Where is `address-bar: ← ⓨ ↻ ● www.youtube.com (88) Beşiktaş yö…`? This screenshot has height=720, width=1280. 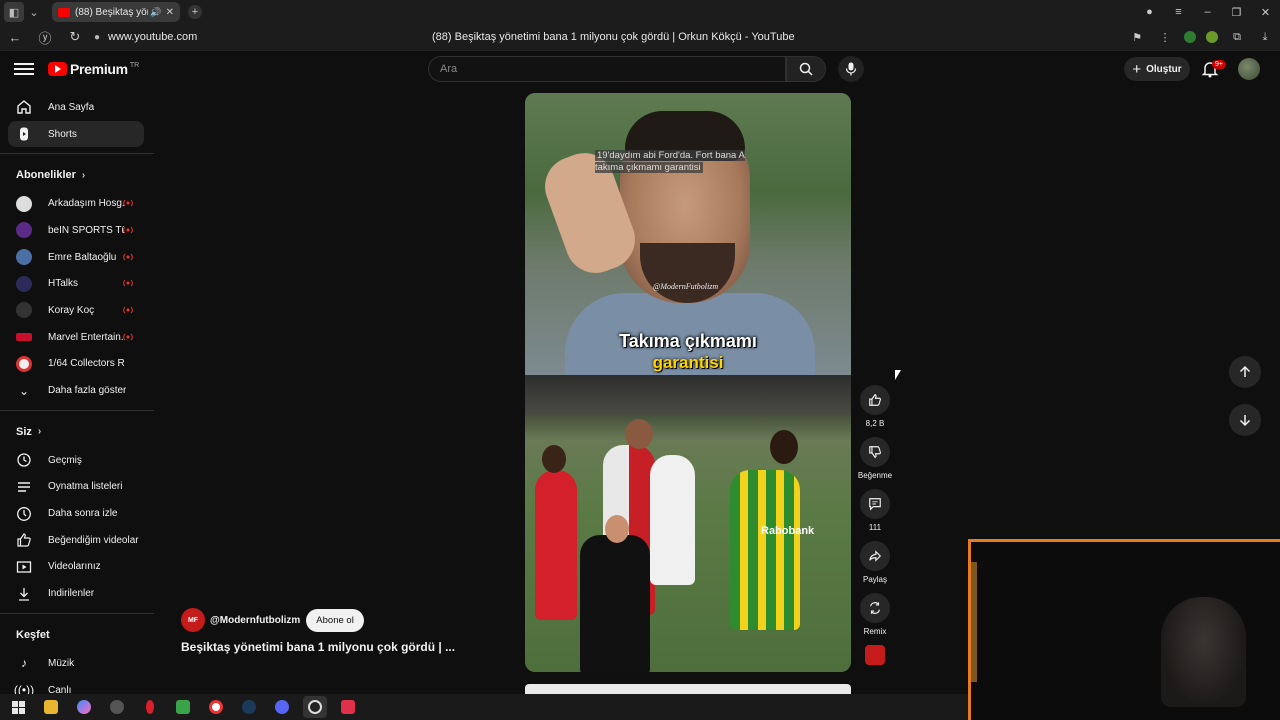
address-bar: ← ⓨ ↻ ● www.youtube.com (88) Beşiktaş yö… is located at coordinates (640, 37).